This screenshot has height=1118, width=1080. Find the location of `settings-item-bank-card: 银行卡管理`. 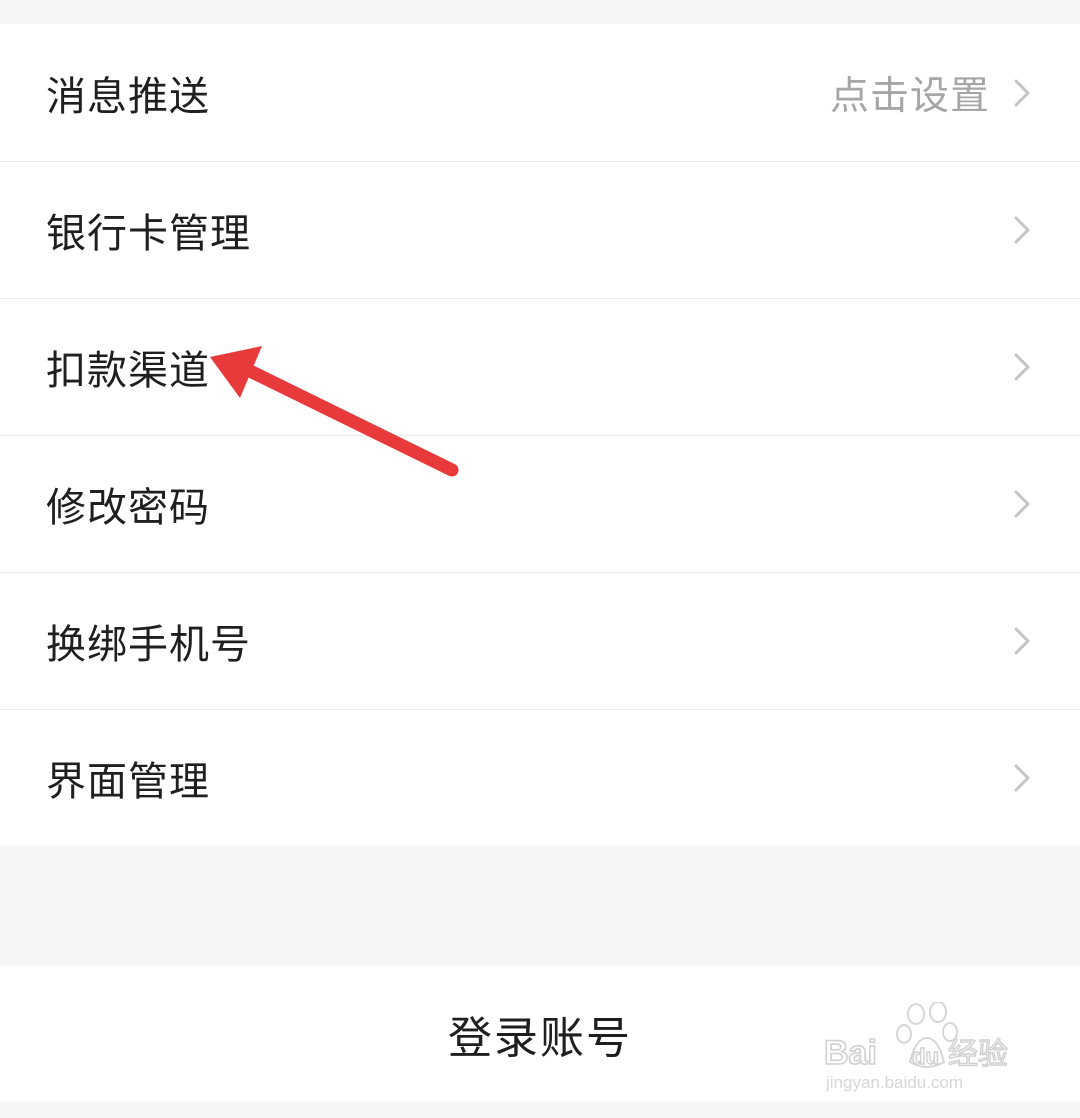

settings-item-bank-card: 银行卡管理 is located at coordinates (540, 229).